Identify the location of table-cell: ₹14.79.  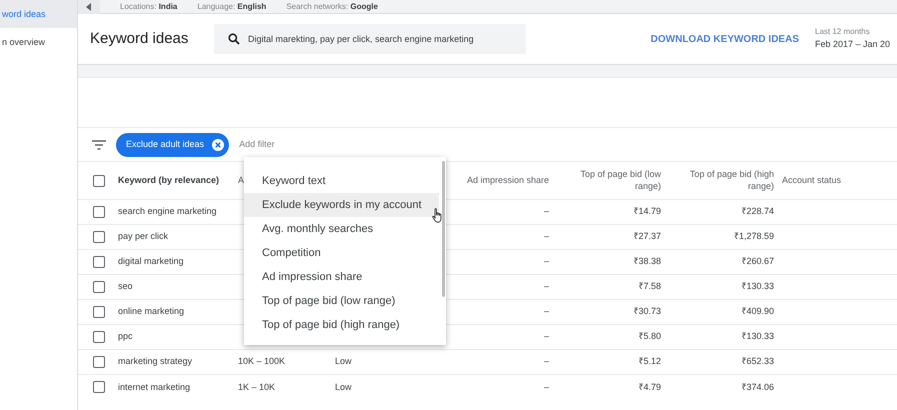
(613, 212).